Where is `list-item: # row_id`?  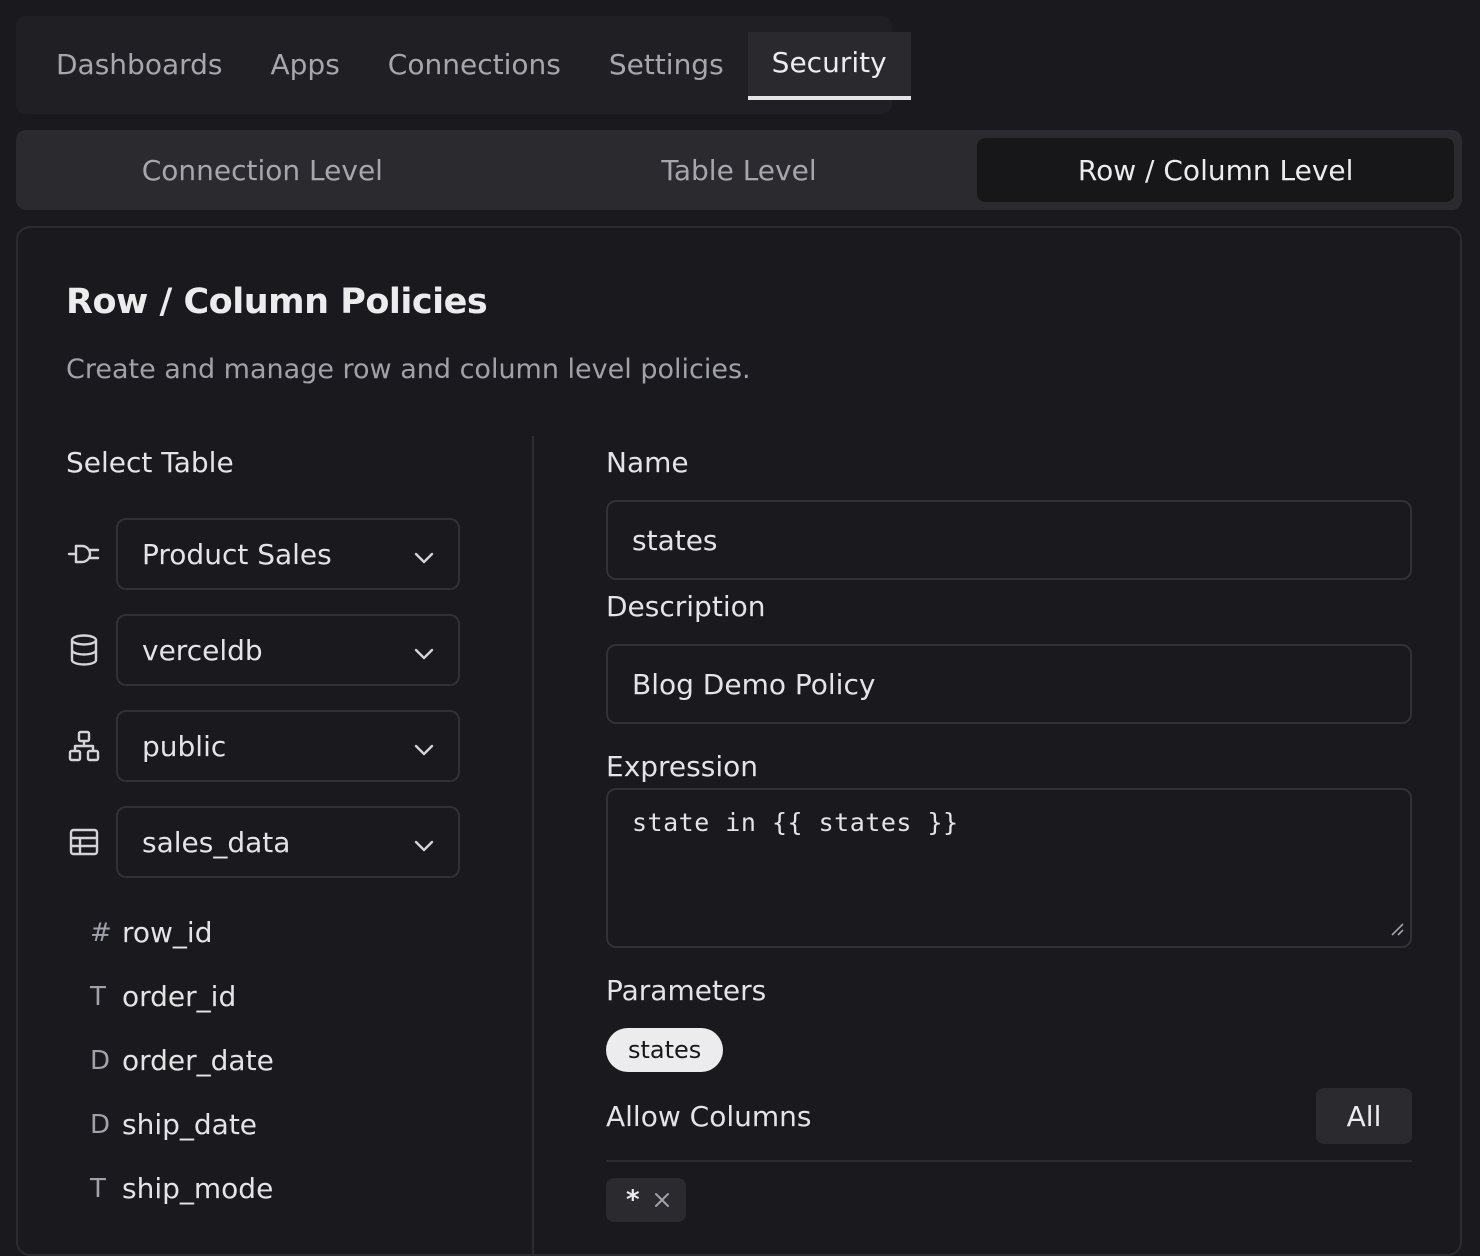
list-item: # row_id is located at coordinates (151, 932).